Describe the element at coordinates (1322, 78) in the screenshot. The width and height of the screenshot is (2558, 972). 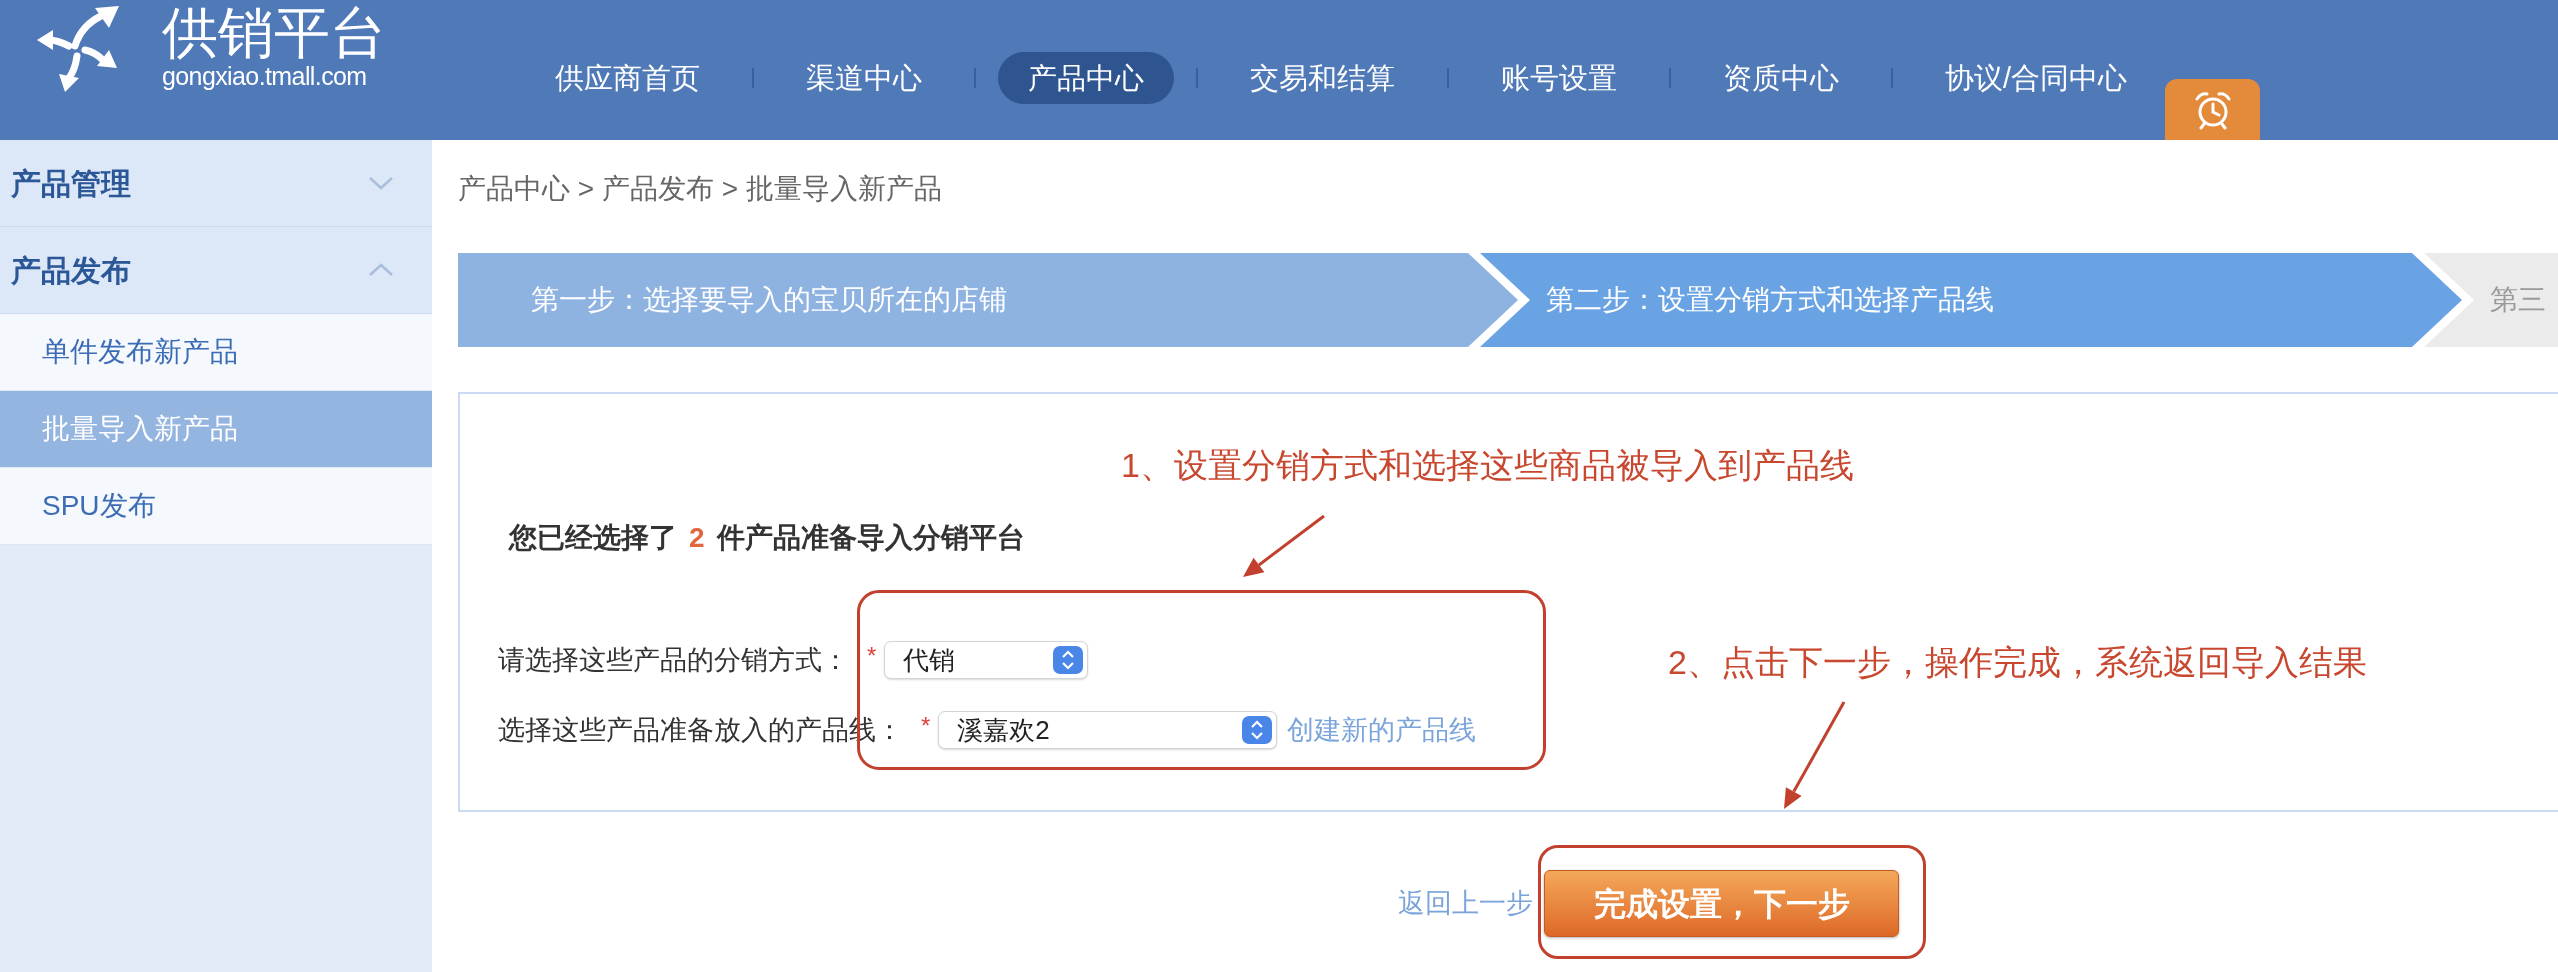
I see `nav-tab: 交易和结算` at that location.